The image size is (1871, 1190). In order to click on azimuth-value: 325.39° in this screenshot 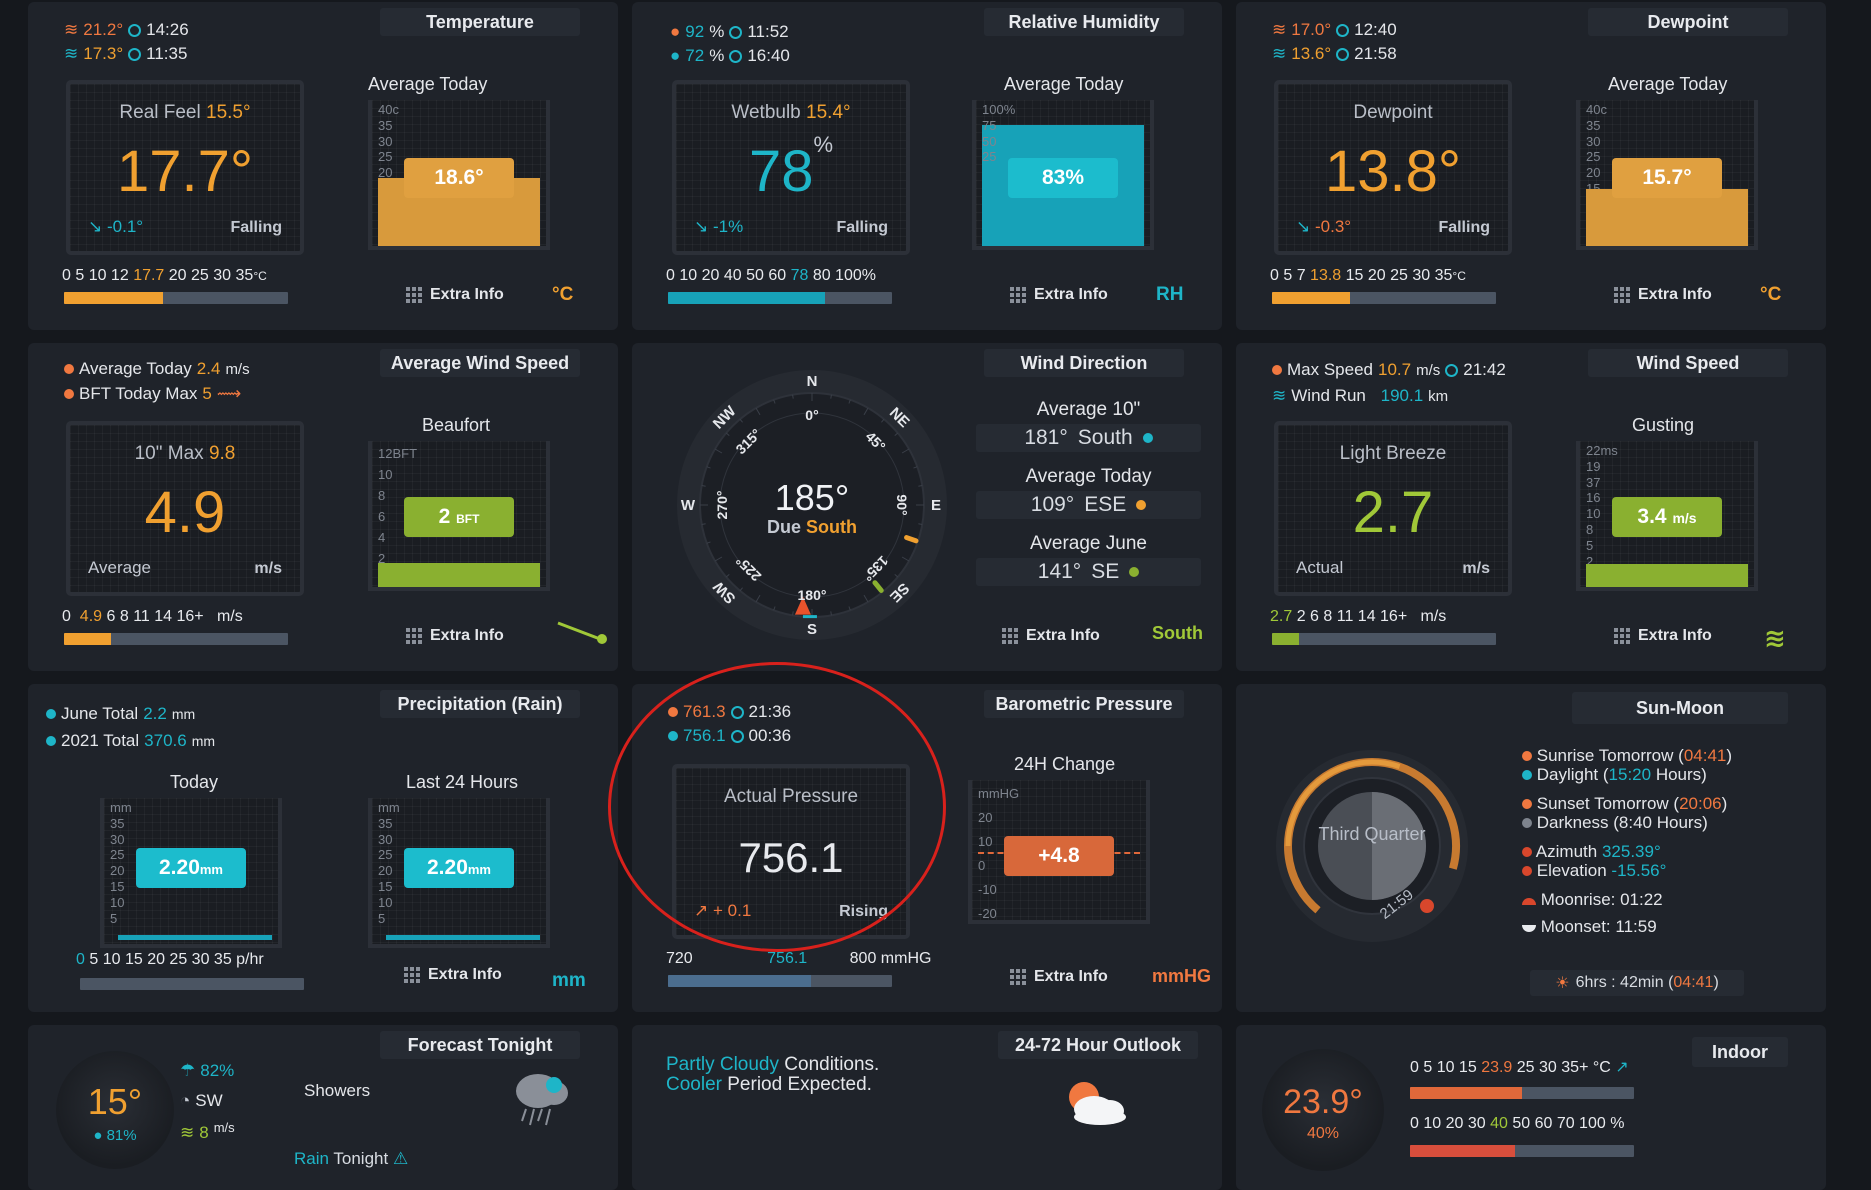, I will do `click(1631, 851)`.